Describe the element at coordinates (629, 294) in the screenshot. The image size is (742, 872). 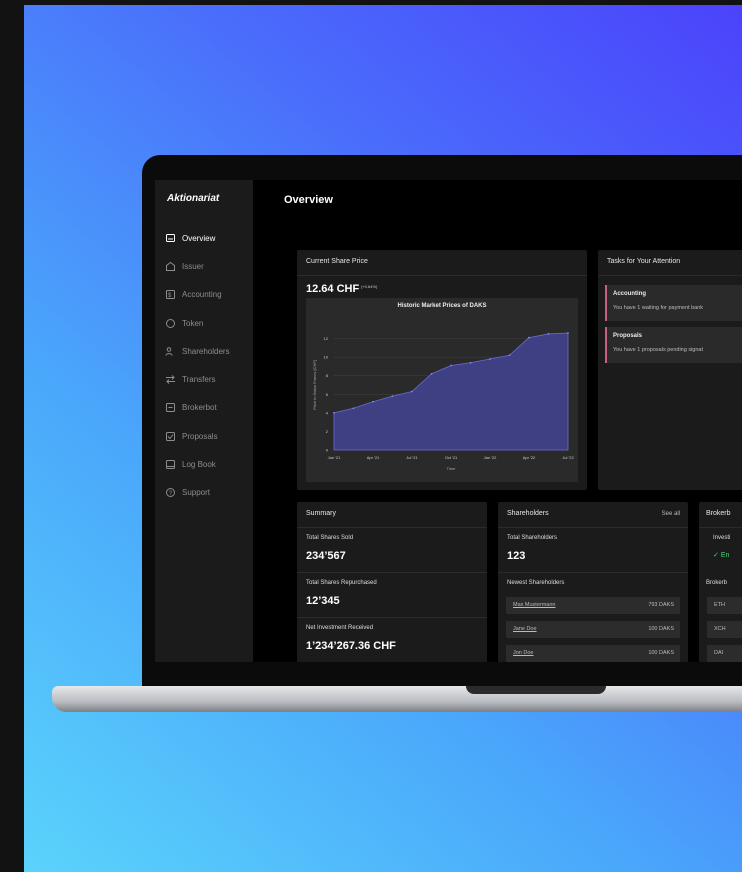
I see `task-title: Accounting` at that location.